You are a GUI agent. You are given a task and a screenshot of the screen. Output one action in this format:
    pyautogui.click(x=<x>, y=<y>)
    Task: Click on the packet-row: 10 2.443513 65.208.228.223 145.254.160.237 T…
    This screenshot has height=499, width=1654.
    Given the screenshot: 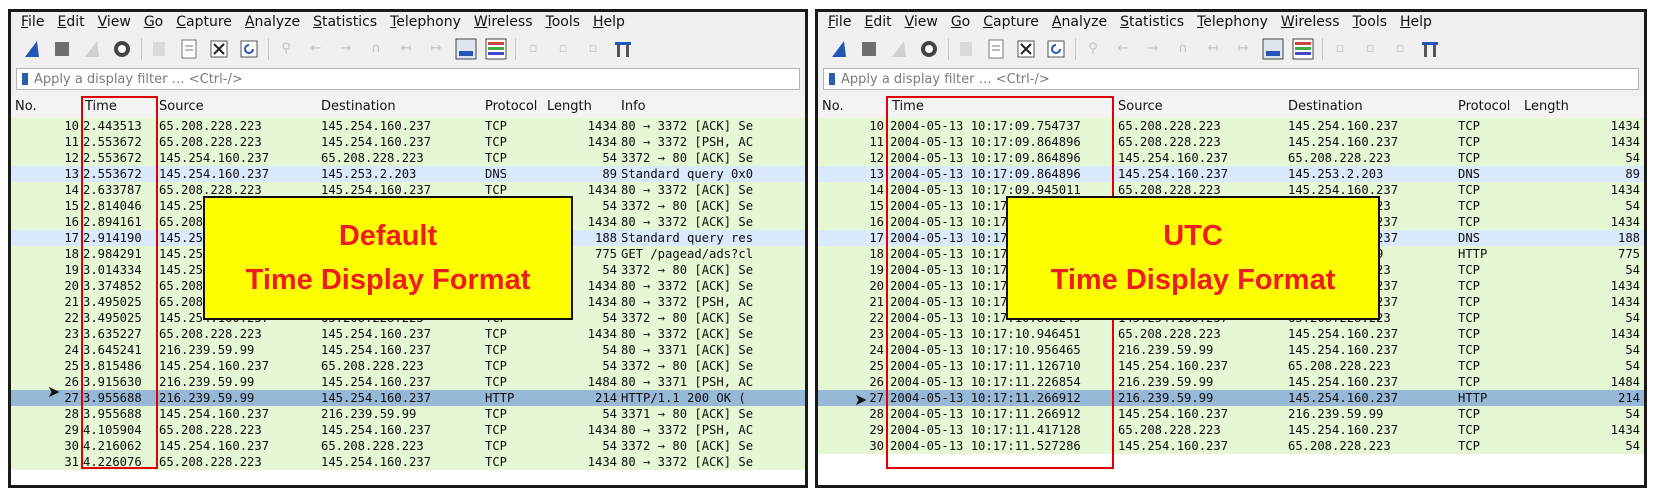 What is the action you would take?
    pyautogui.click(x=408, y=126)
    